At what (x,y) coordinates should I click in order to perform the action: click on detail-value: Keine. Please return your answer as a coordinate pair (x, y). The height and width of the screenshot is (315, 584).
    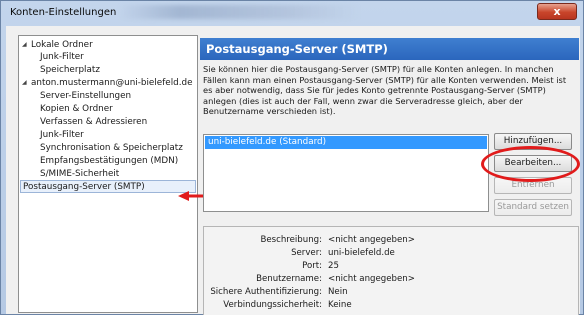
    Looking at the image, I should click on (340, 305).